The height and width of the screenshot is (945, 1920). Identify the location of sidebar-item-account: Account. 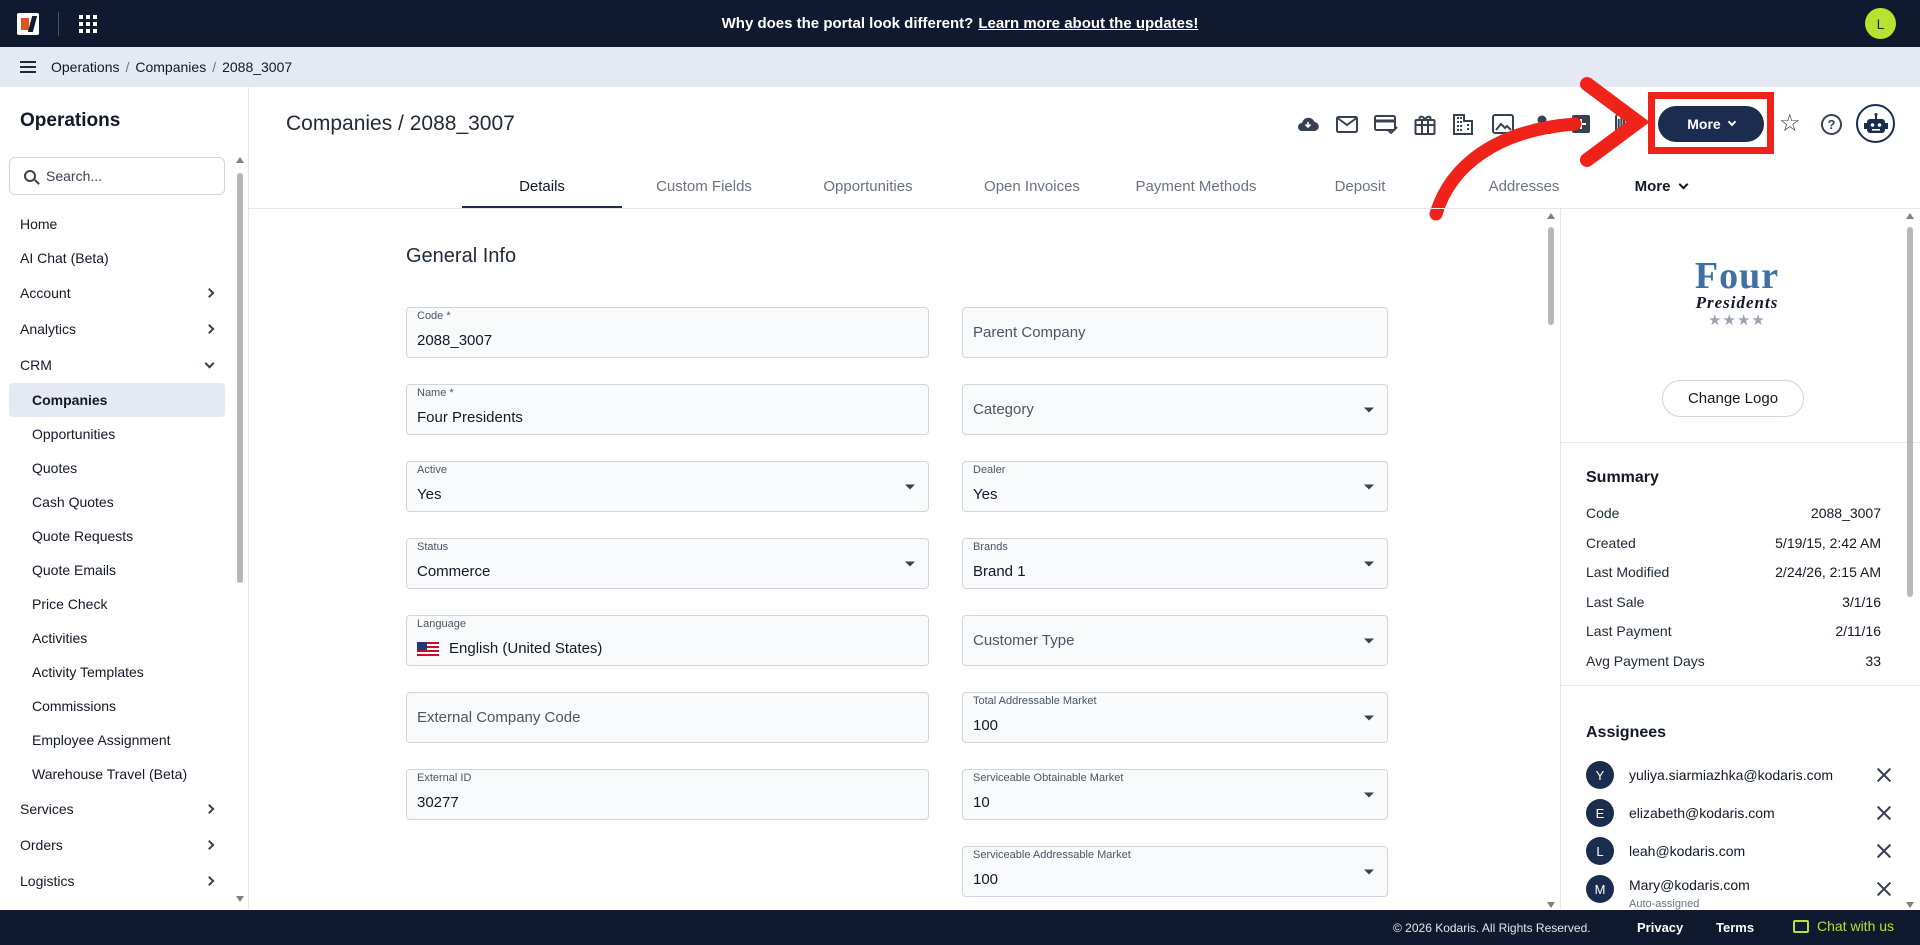
(117, 293).